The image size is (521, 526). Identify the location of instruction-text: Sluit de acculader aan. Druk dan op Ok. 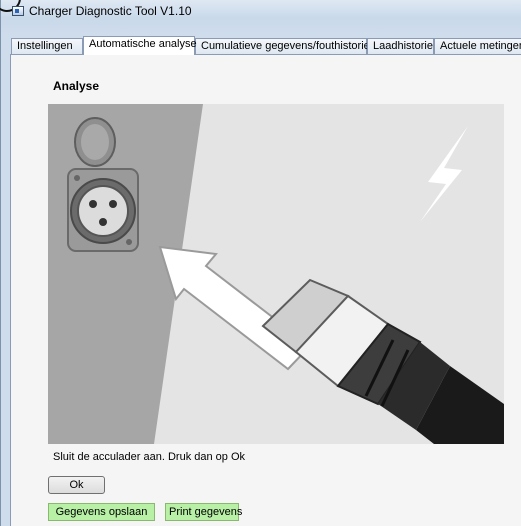
(149, 457).